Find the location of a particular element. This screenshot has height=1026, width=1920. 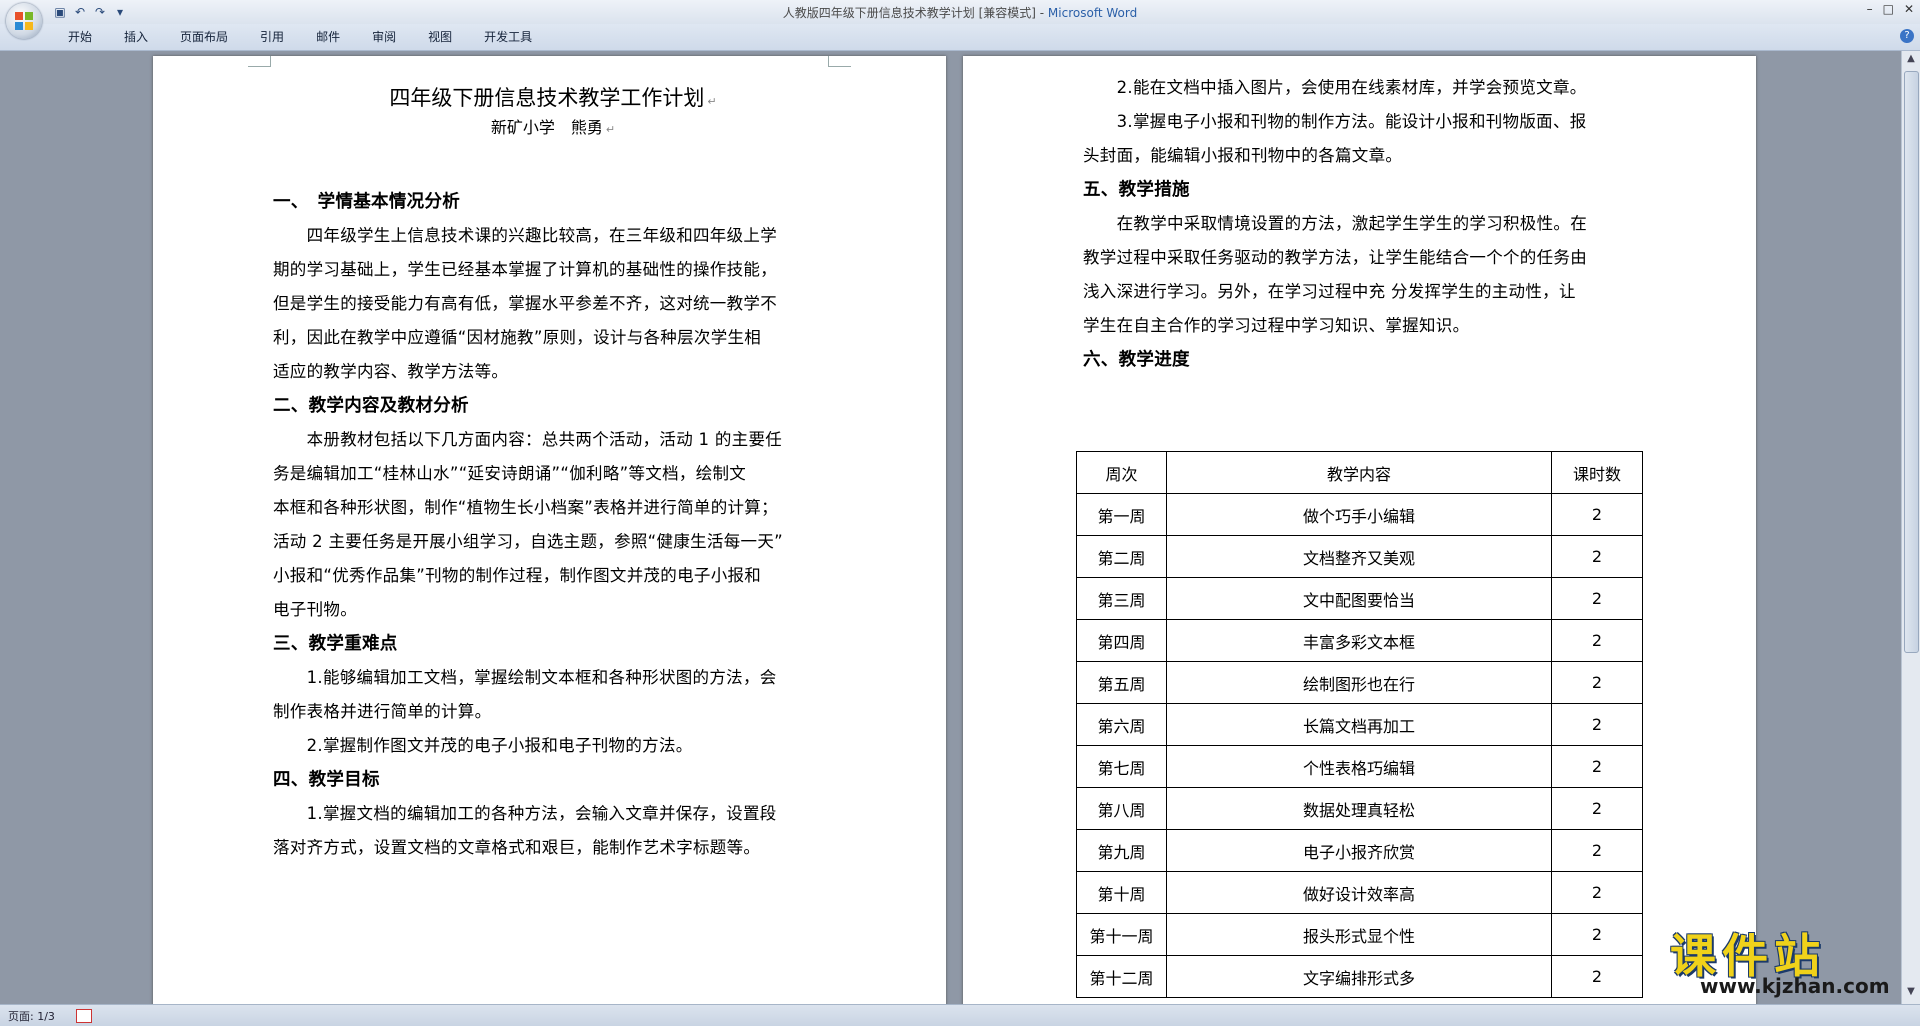

close-icon: ✕ is located at coordinates (1909, 9).